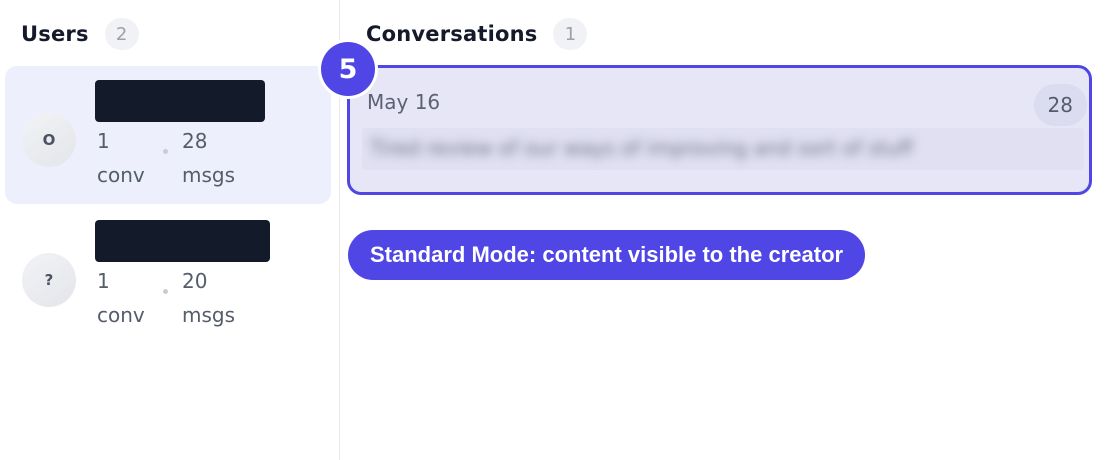 This screenshot has height=460, width=1115. Describe the element at coordinates (49, 140) in the screenshot. I see `avatar: O` at that location.